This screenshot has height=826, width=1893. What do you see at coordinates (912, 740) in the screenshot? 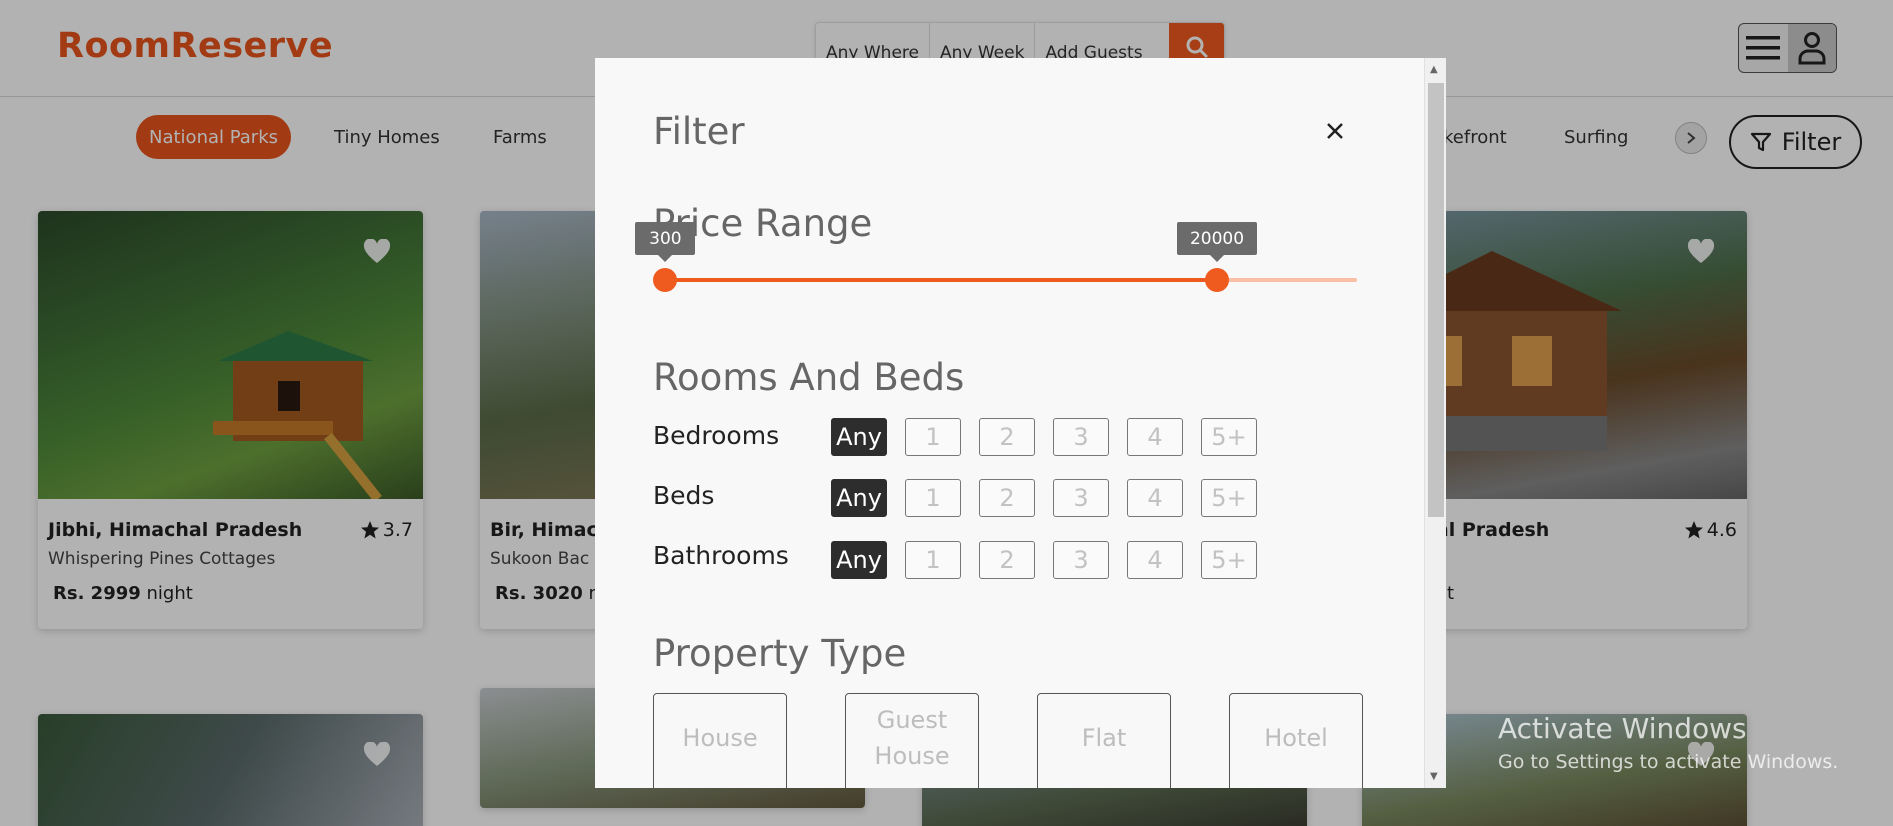
I see `property-type-guest-house: Guest House` at bounding box center [912, 740].